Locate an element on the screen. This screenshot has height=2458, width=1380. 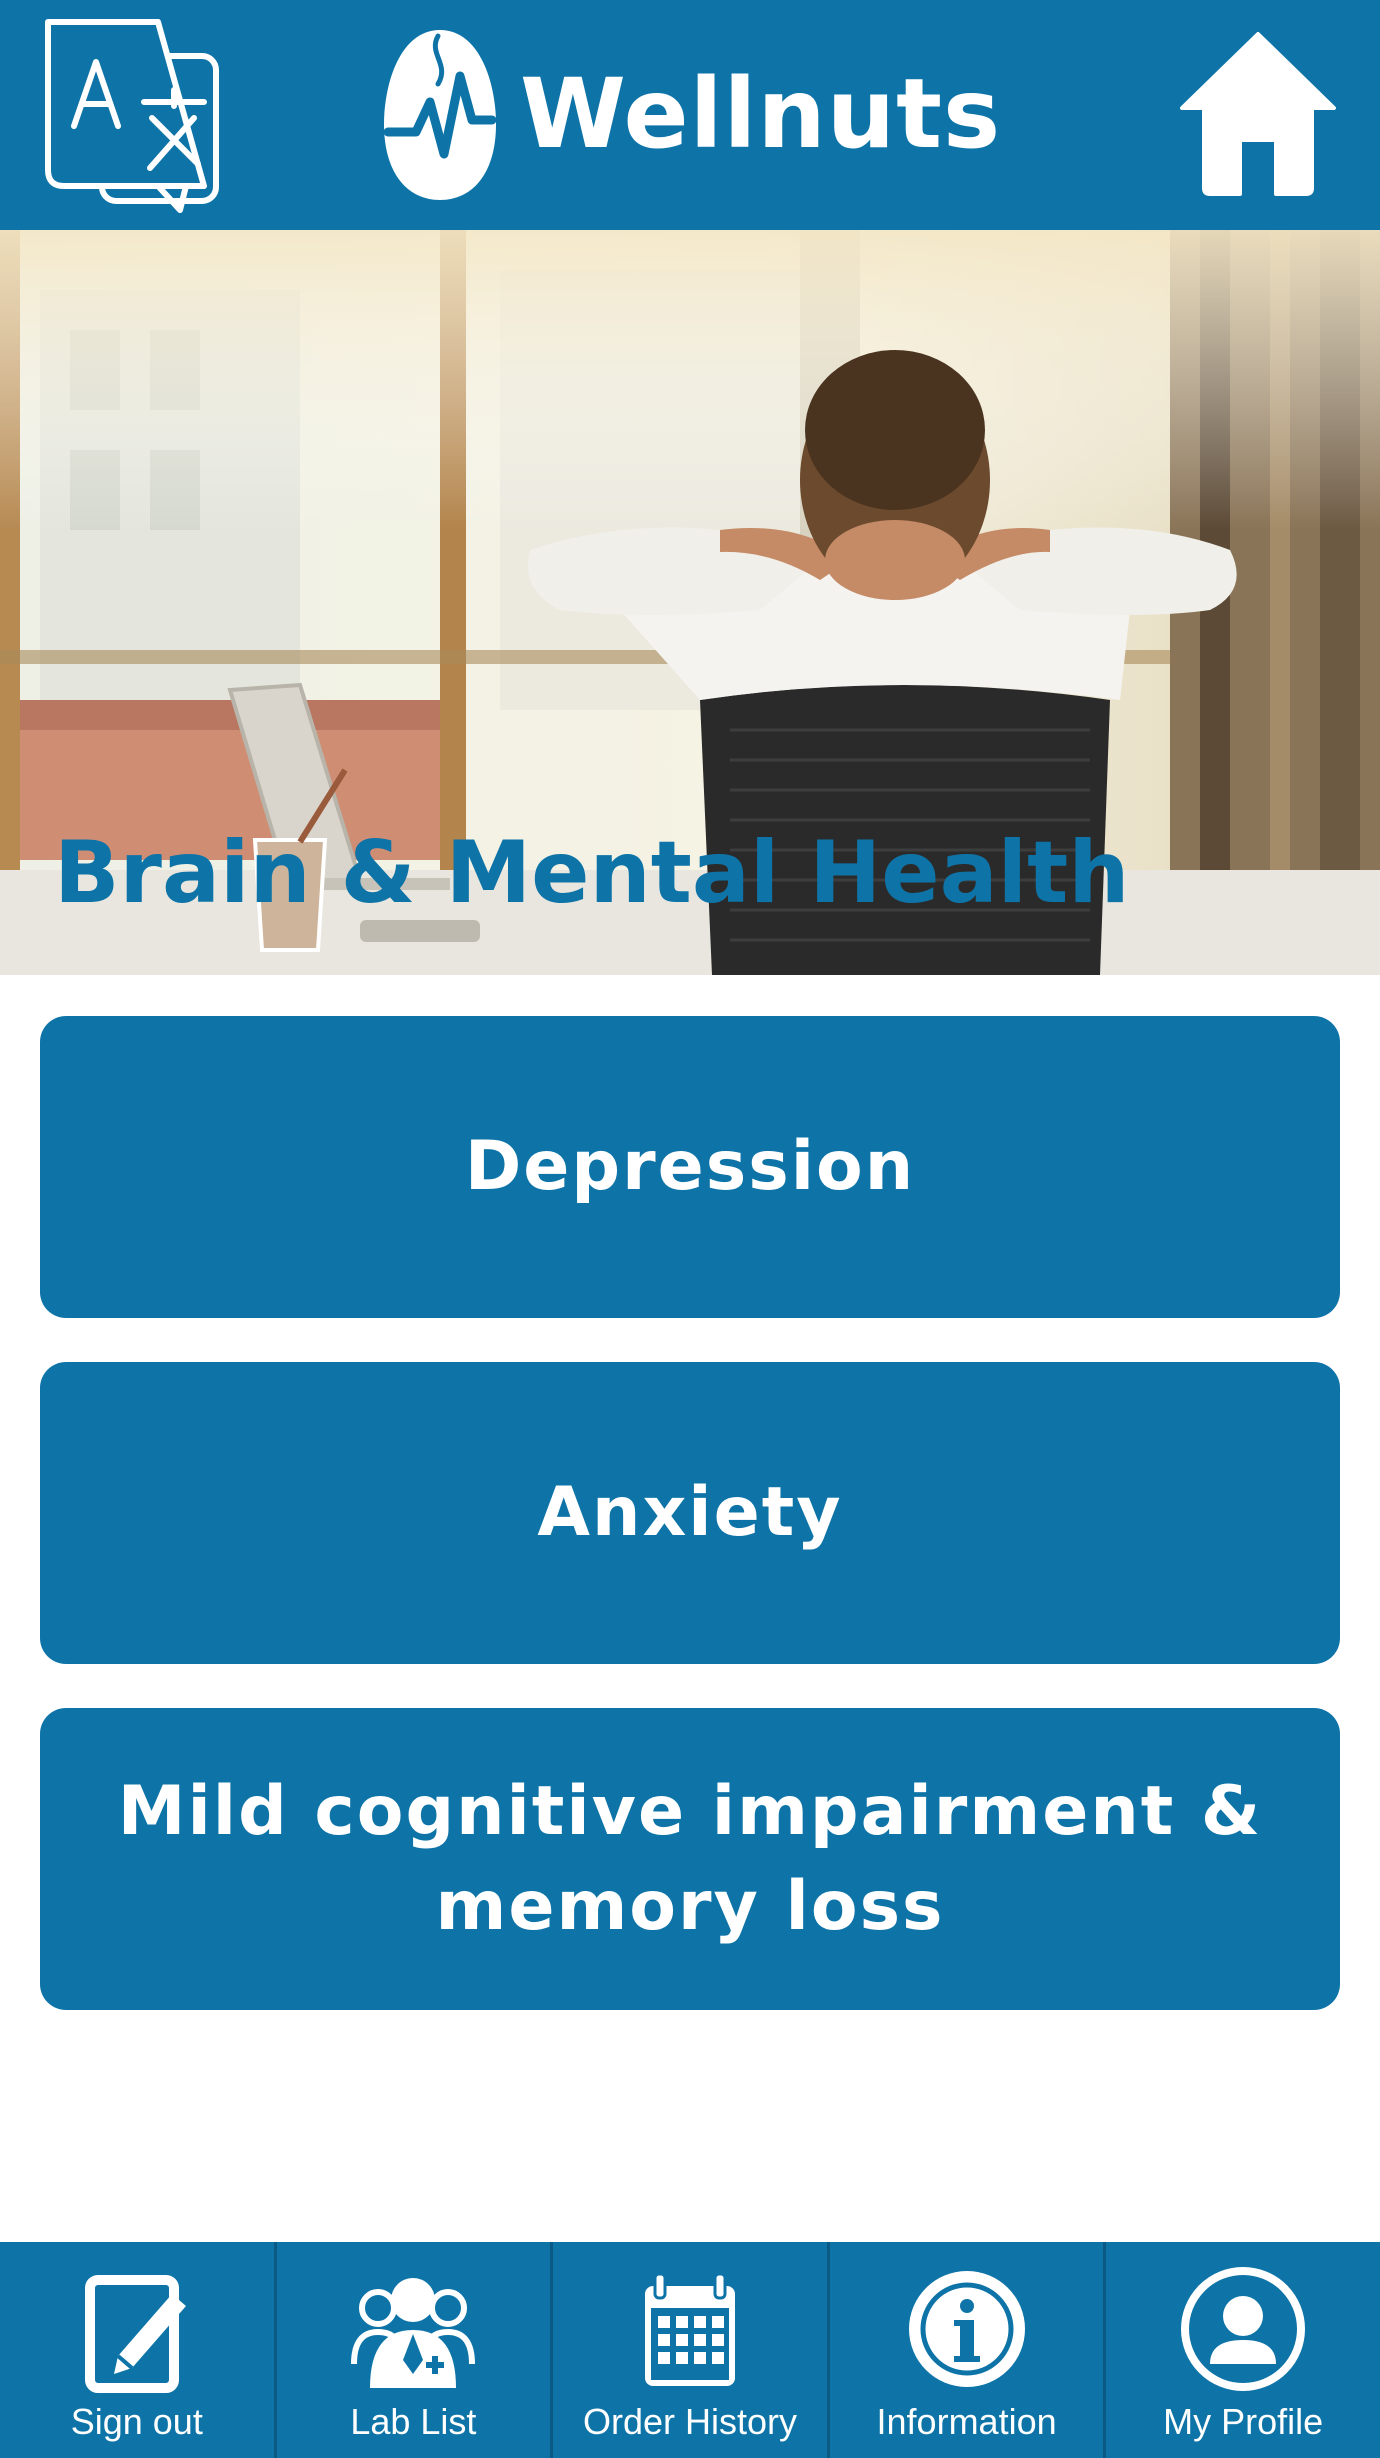
nav-item-order-history: Order History is located at coordinates (688, 2350).